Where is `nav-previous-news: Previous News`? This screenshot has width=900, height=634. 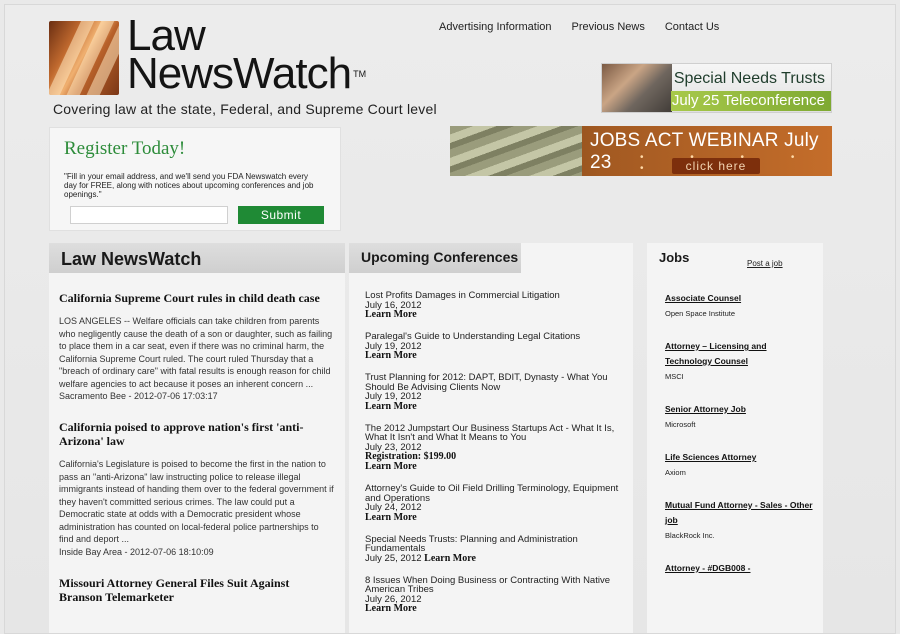 nav-previous-news: Previous News is located at coordinates (608, 27).